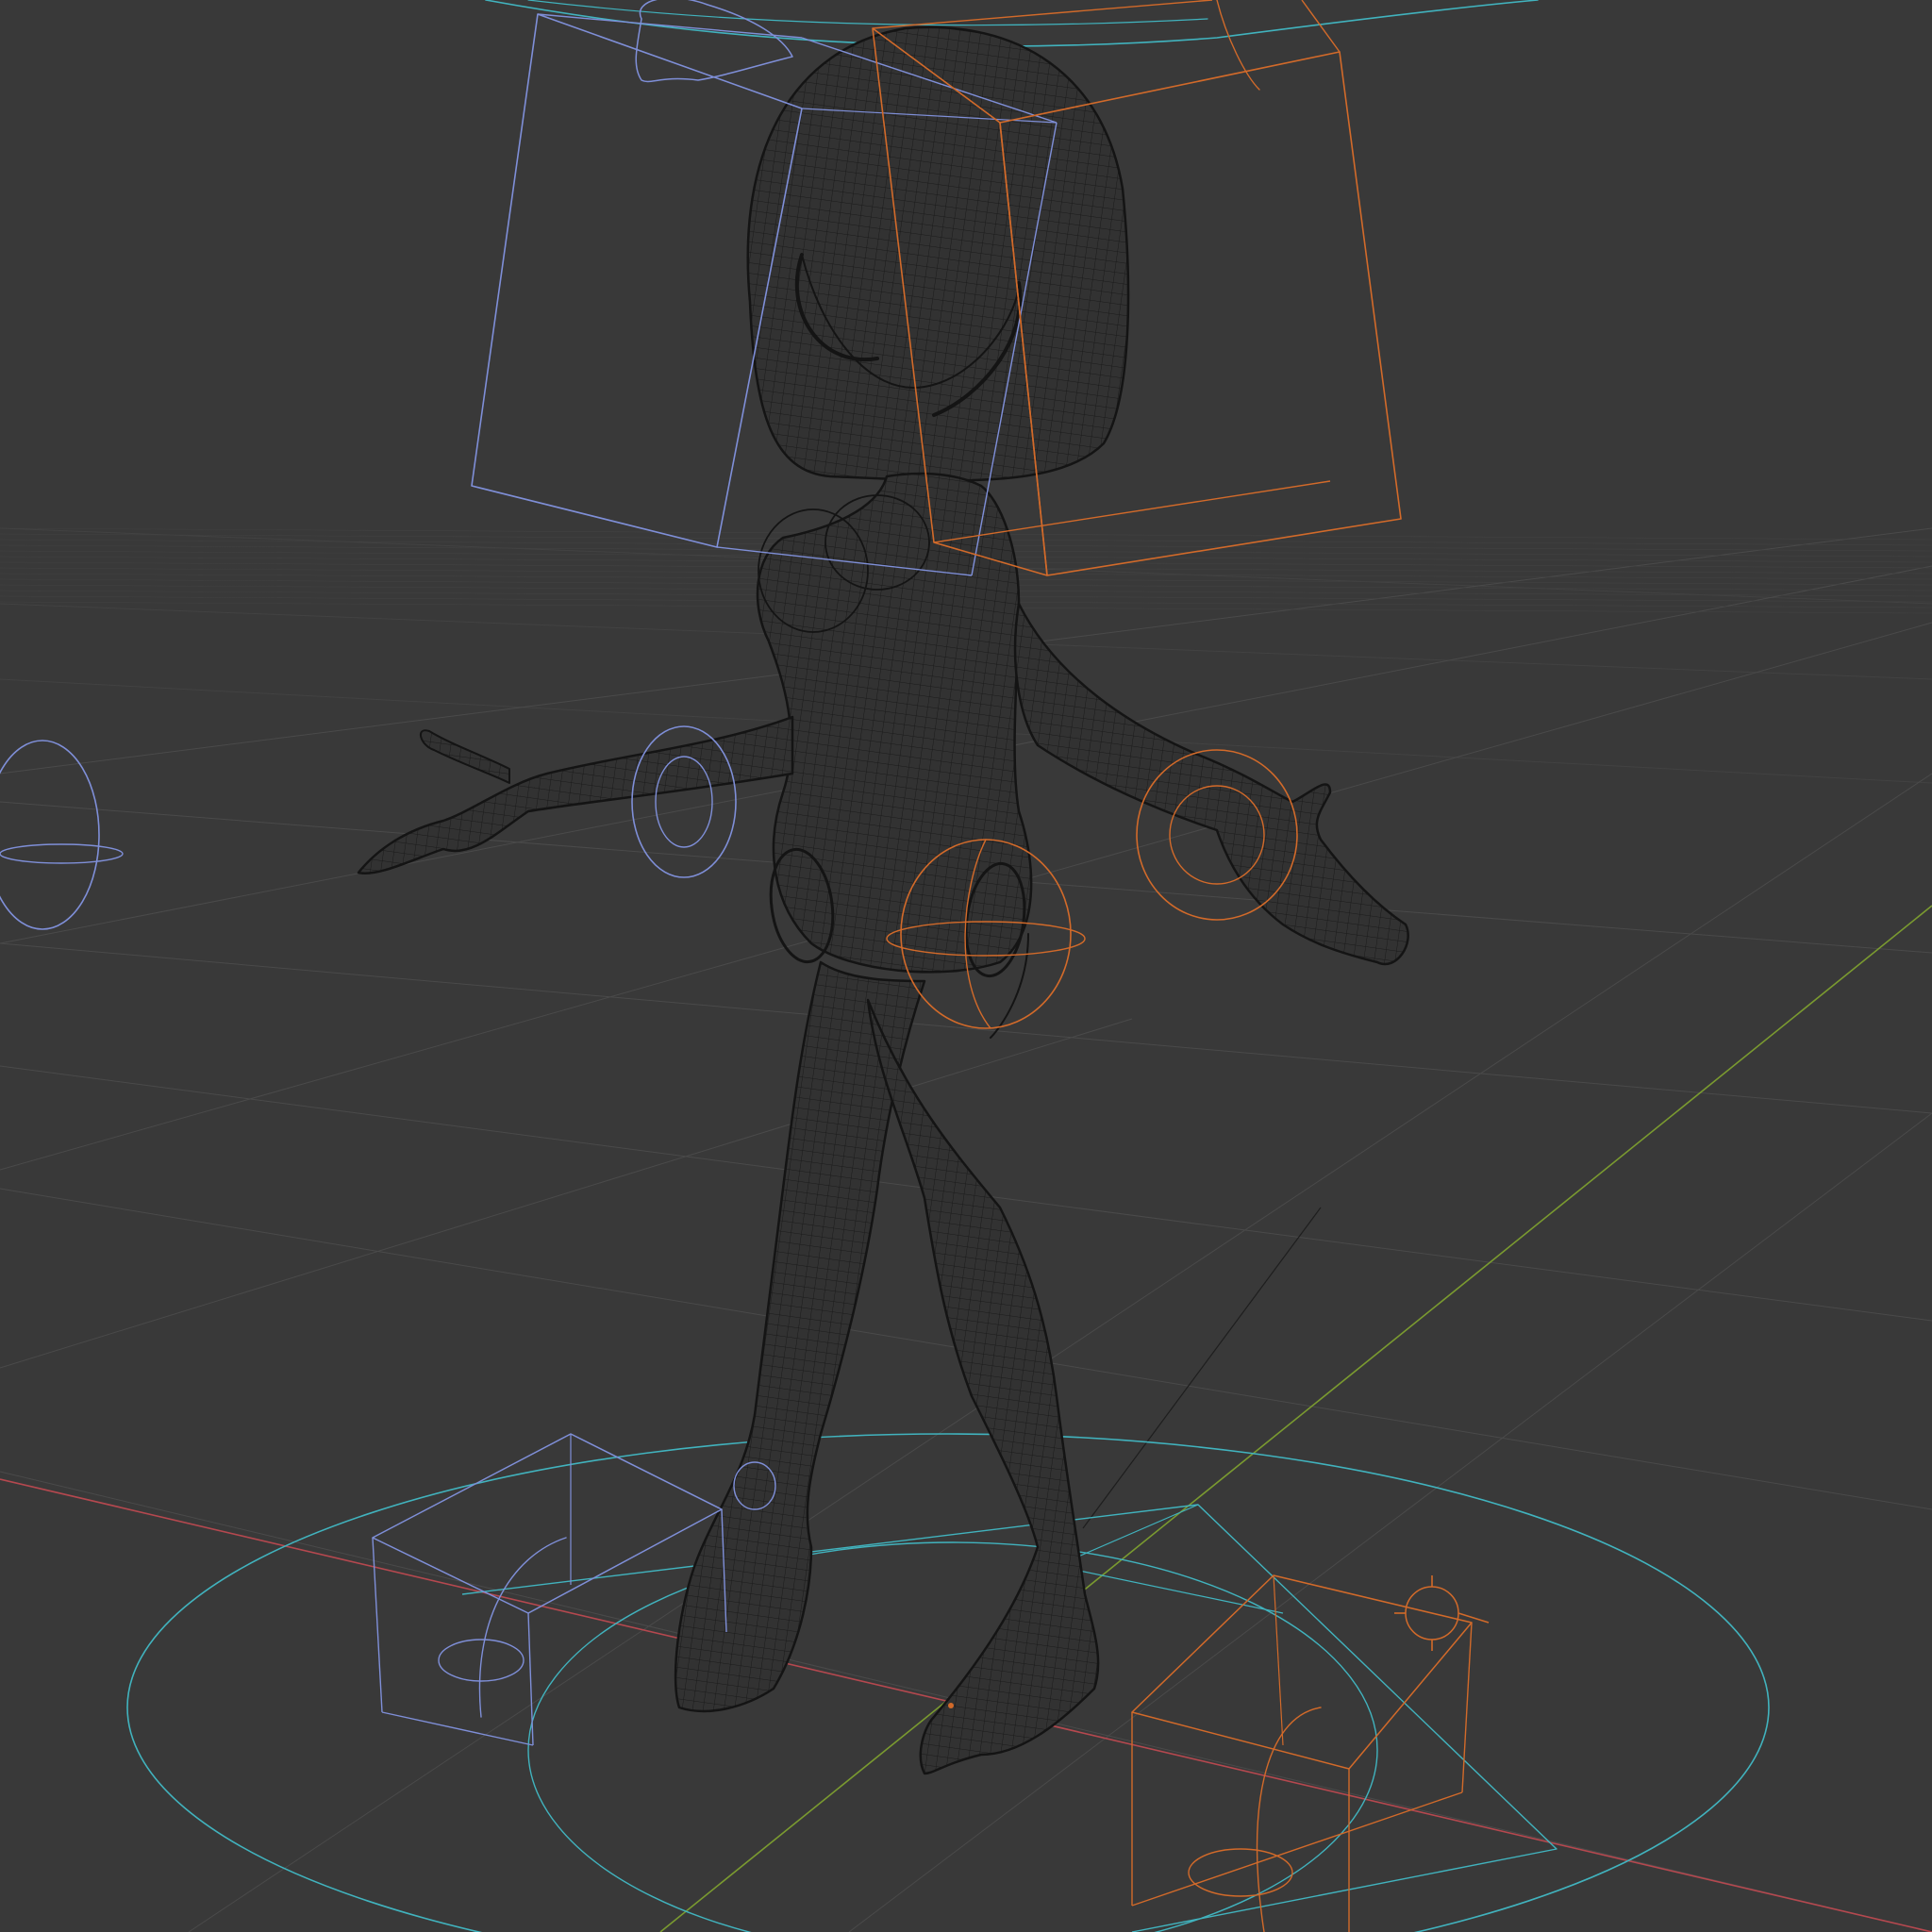  Describe the element at coordinates (50, 835) in the screenshot. I see `arm-pole-left` at that location.